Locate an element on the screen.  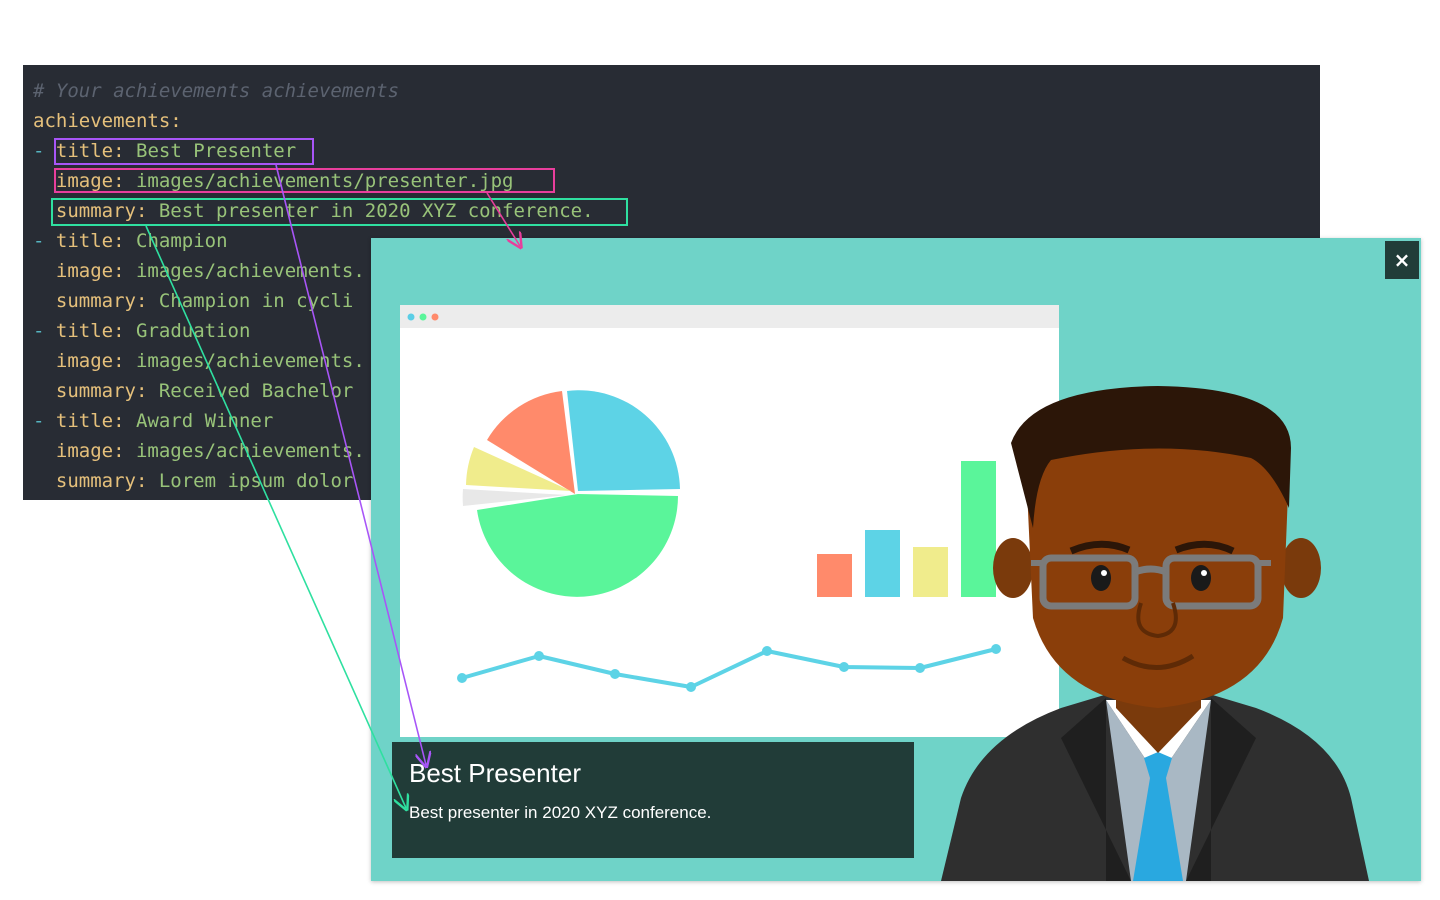
code-value: Champion is located at coordinates (182, 241).